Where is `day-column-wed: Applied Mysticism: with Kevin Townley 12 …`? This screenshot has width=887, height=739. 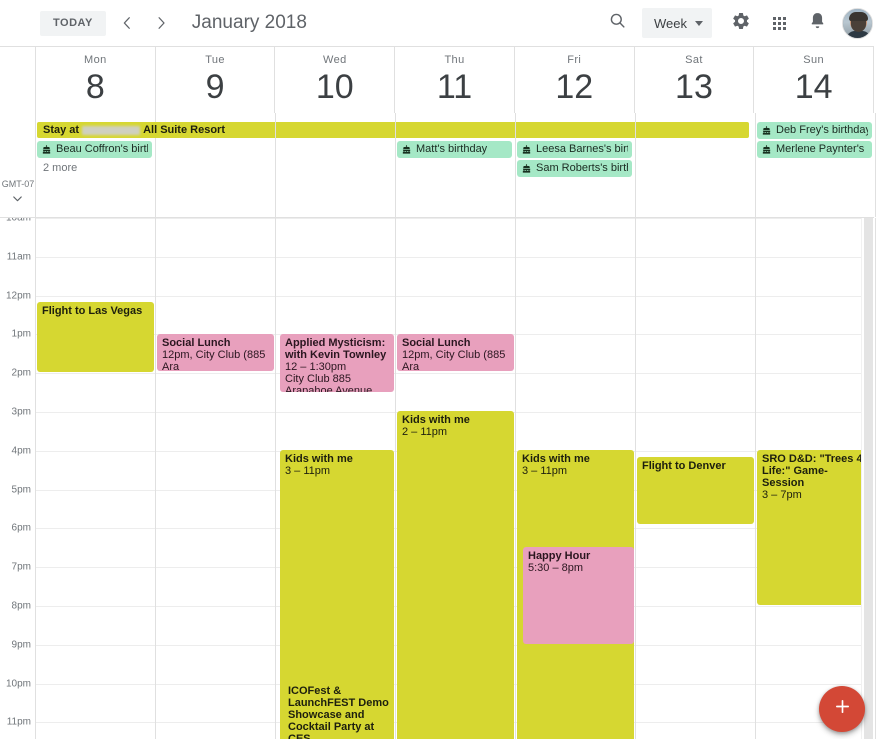
day-column-wed: Applied Mysticism: with Kevin Townley 12 … is located at coordinates (336, 478).